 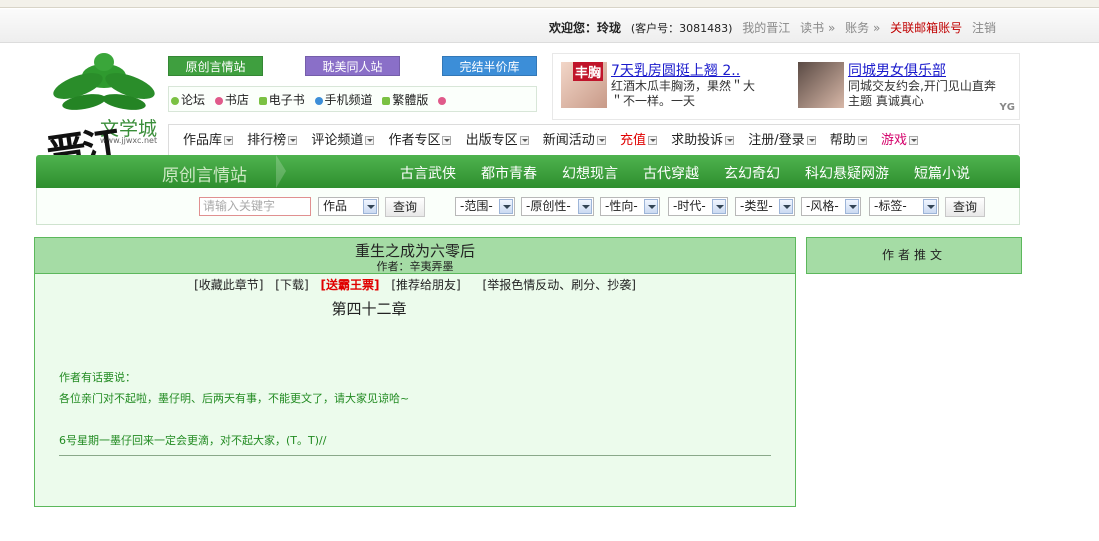 I want to click on menu-label: 排行榜, so click(x=267, y=140).